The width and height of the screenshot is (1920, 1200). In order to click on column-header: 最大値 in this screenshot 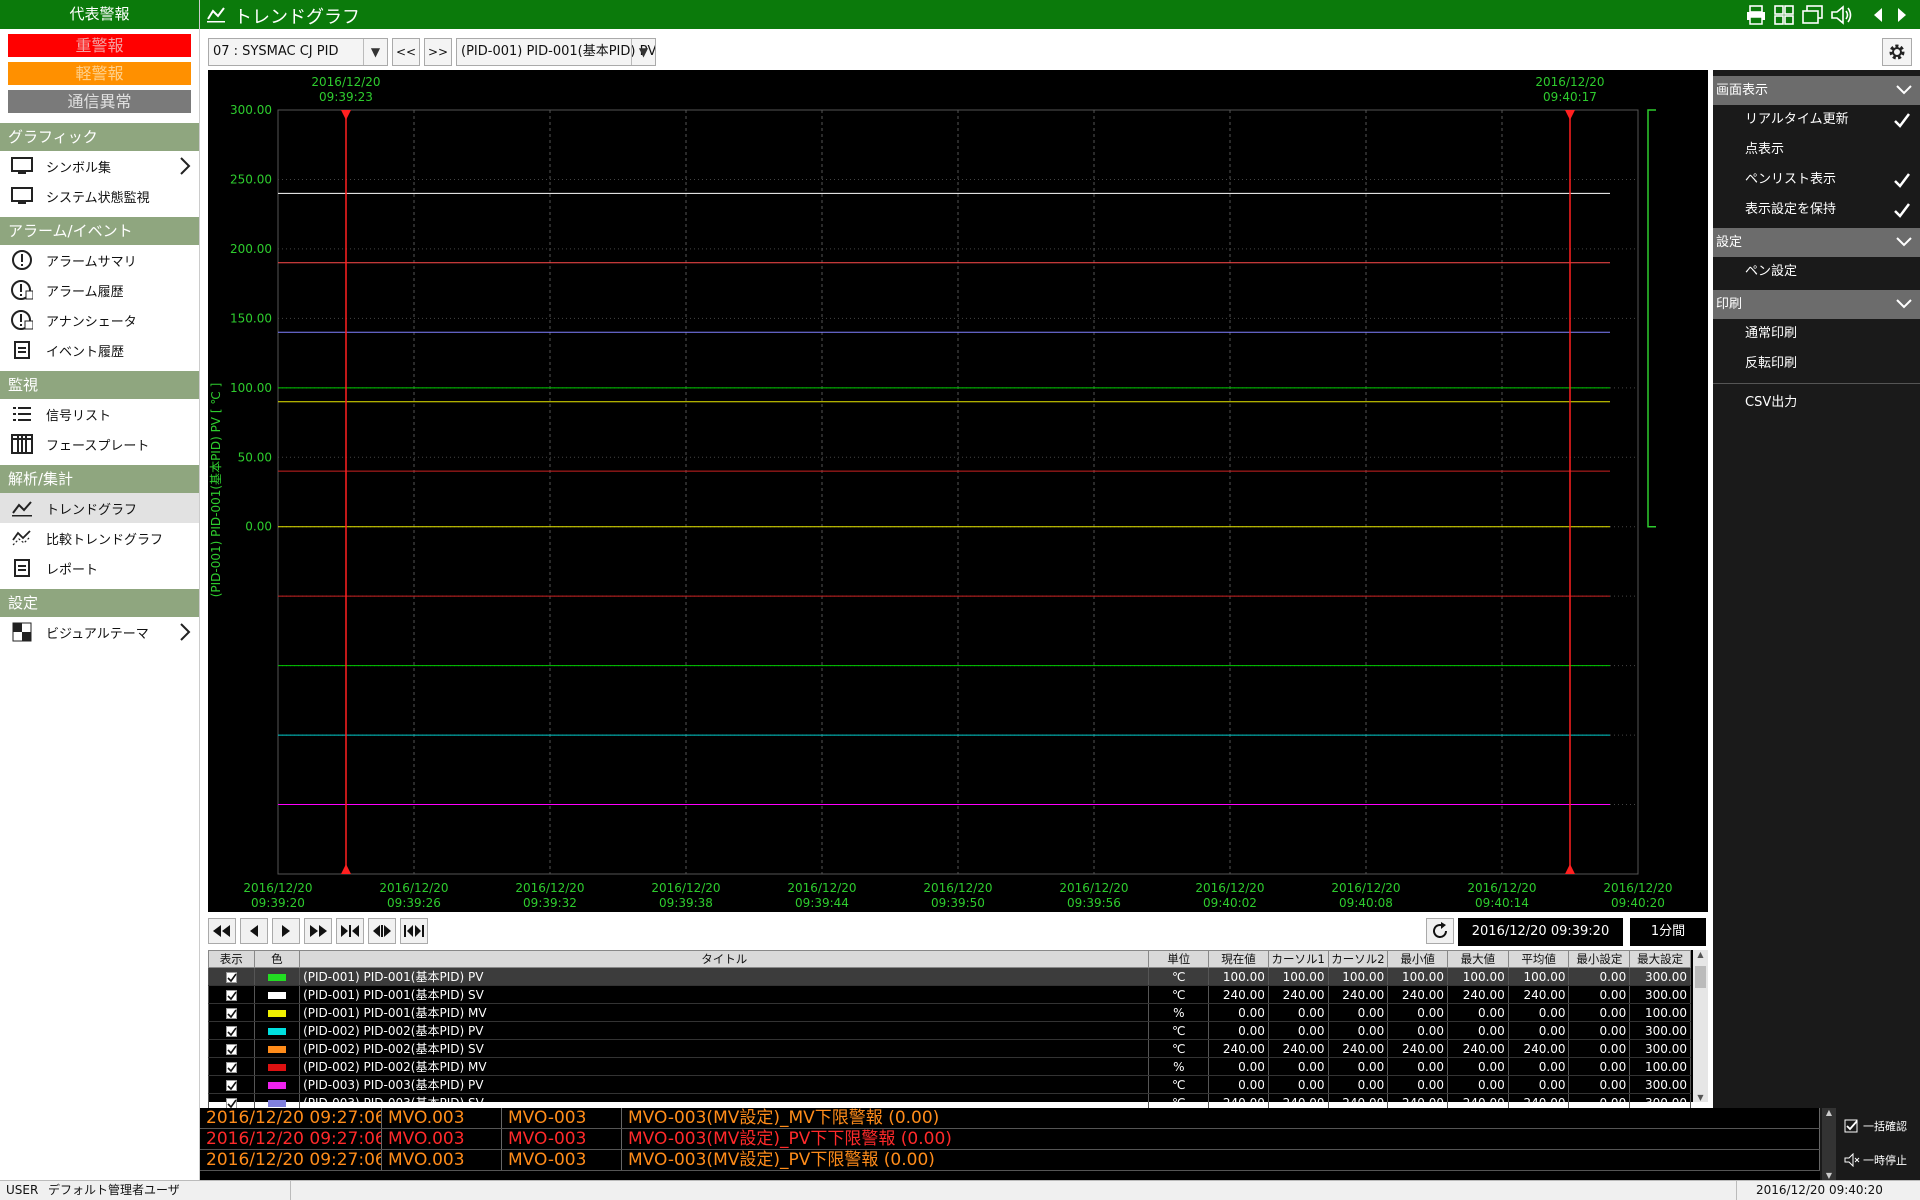, I will do `click(1478, 959)`.